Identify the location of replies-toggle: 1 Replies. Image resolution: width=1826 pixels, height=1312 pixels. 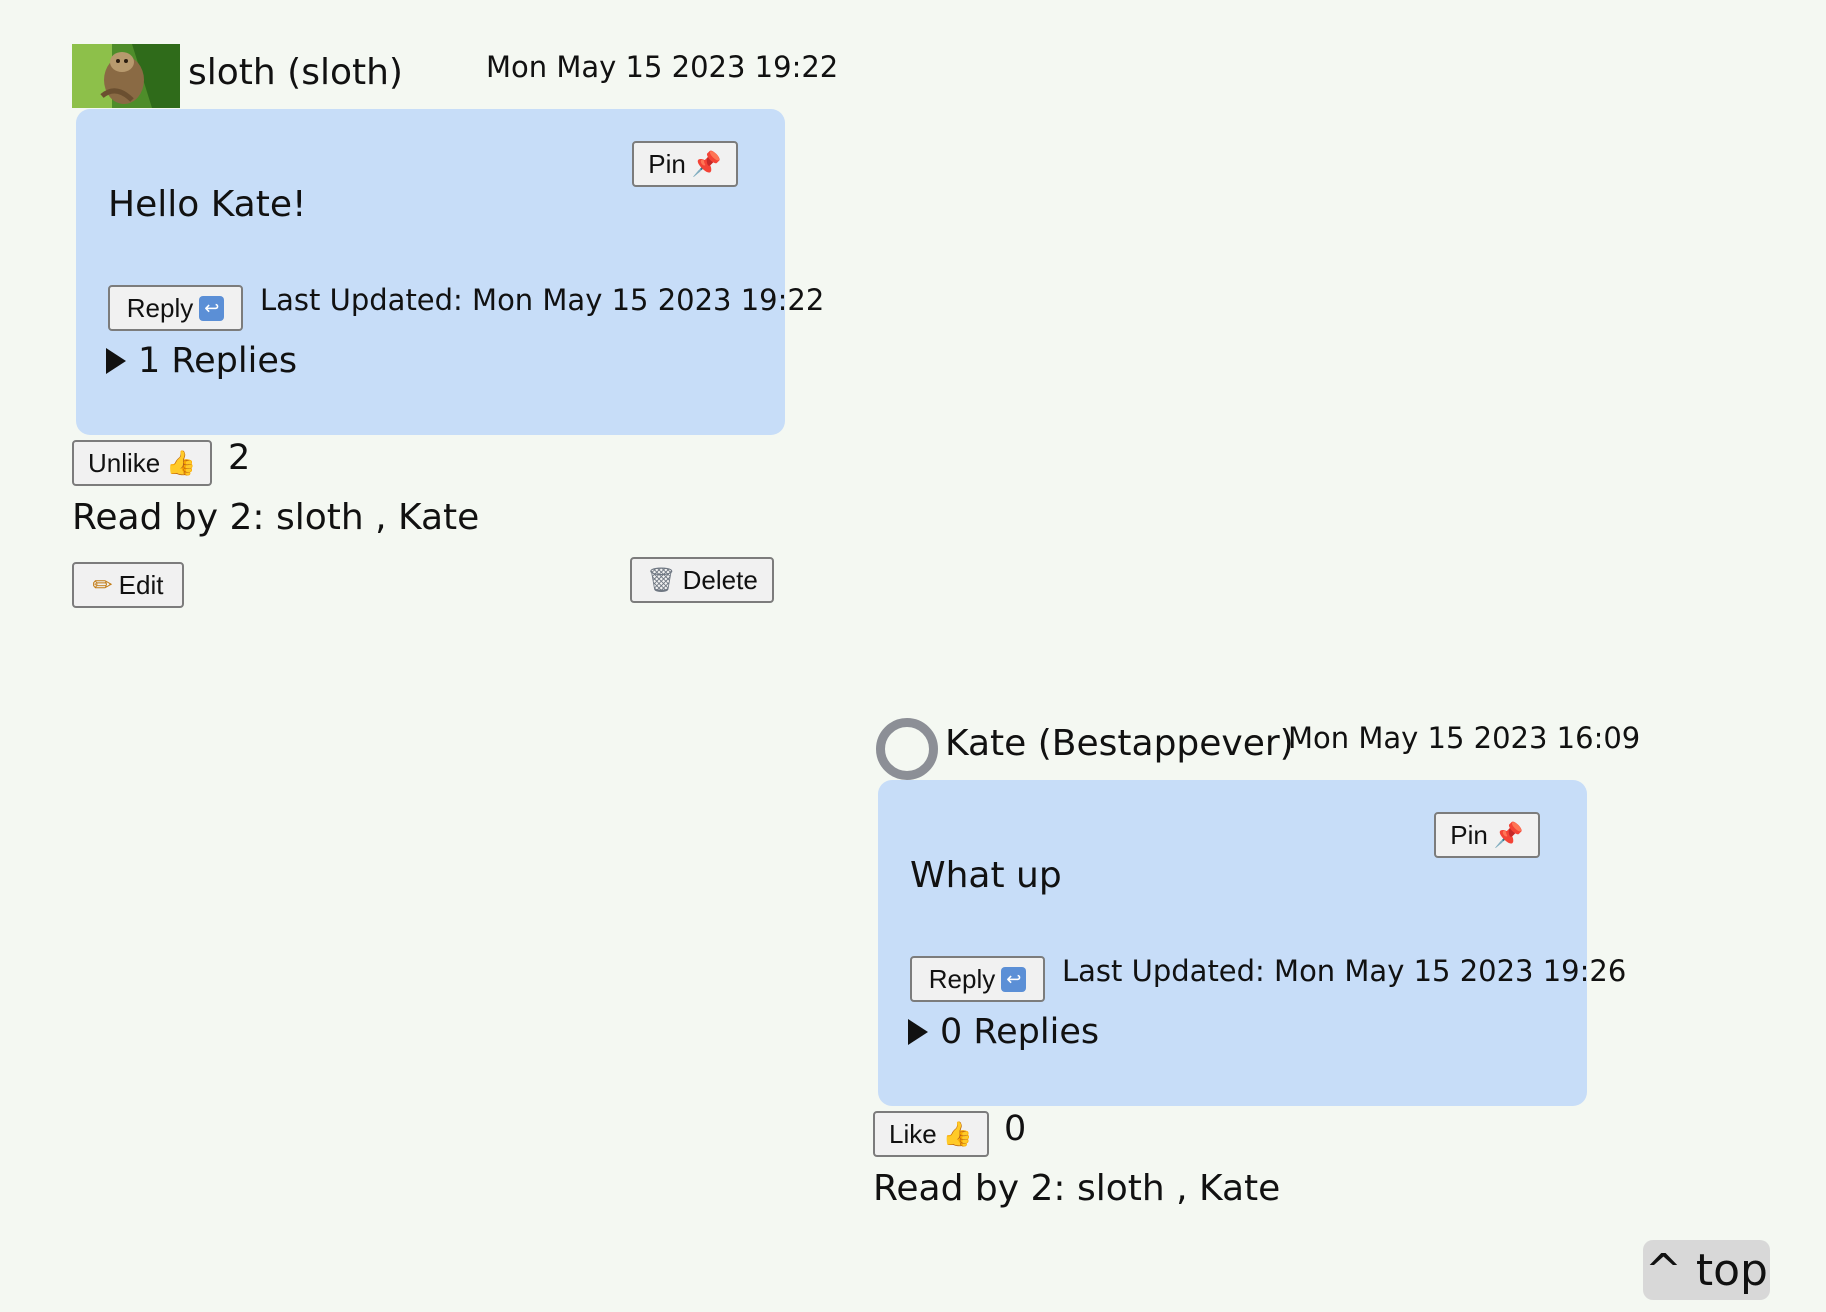
(201, 361).